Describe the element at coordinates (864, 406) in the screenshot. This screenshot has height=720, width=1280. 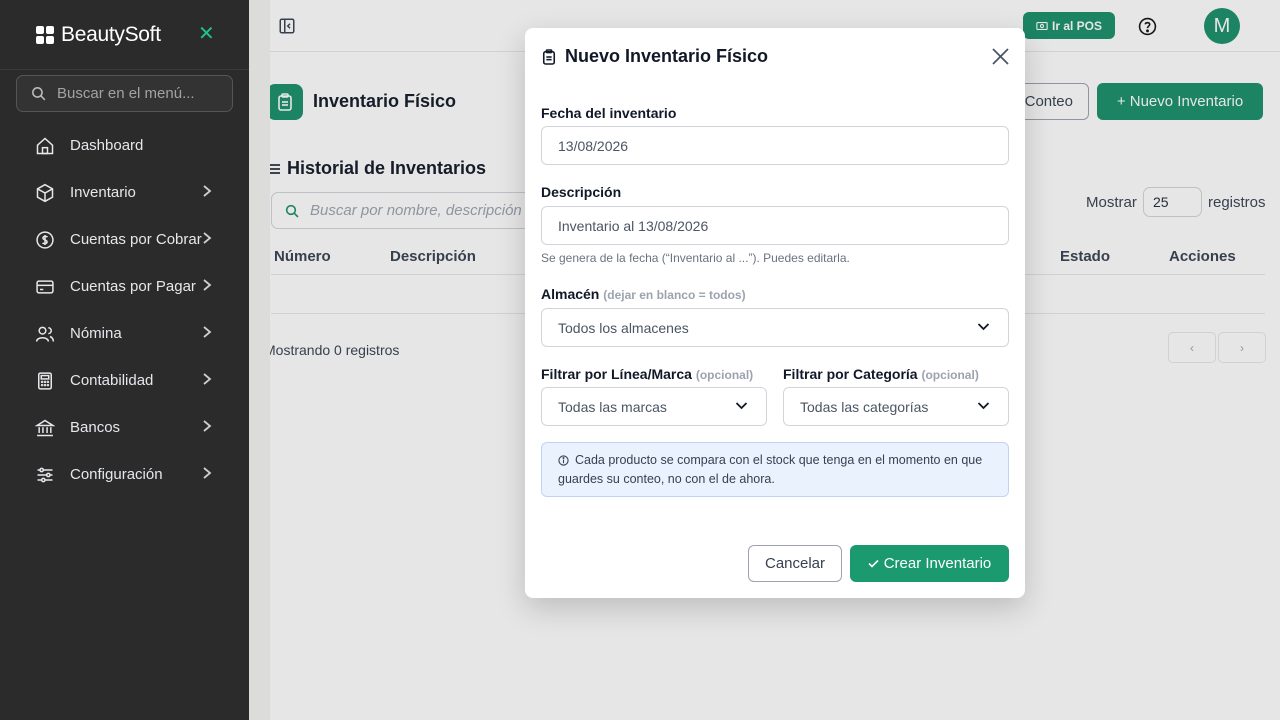
I see `category-select-value: Todas las categorías` at that location.